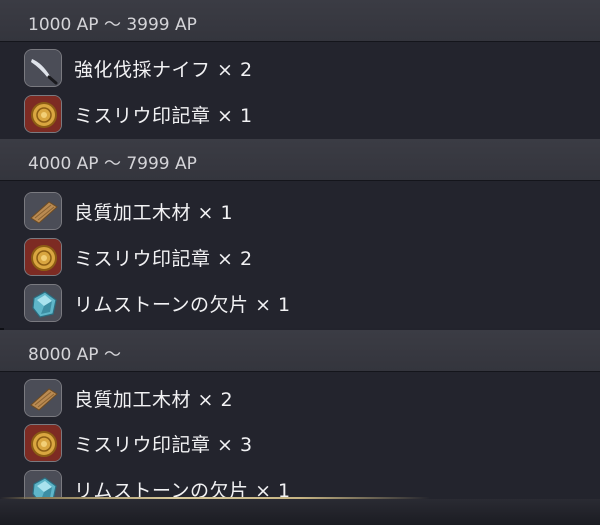  What do you see at coordinates (215, 498) in the screenshot?
I see `gold-accent-line` at bounding box center [215, 498].